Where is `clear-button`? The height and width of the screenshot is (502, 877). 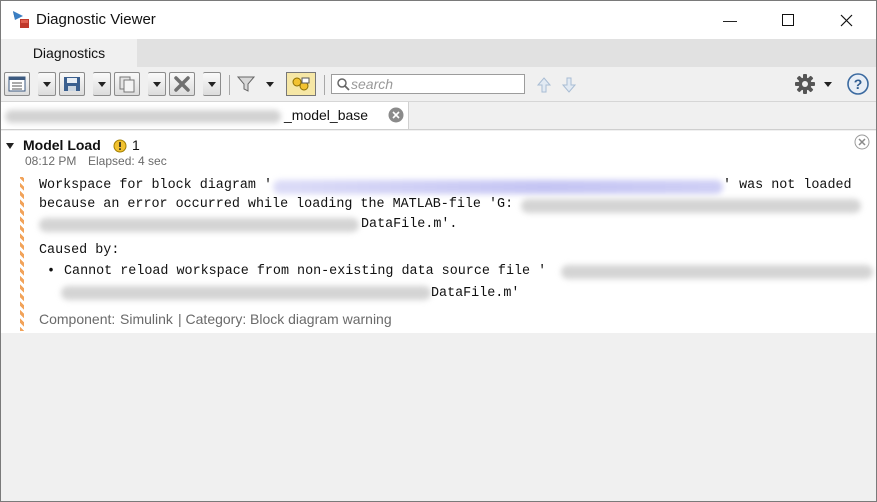
clear-button is located at coordinates (182, 84).